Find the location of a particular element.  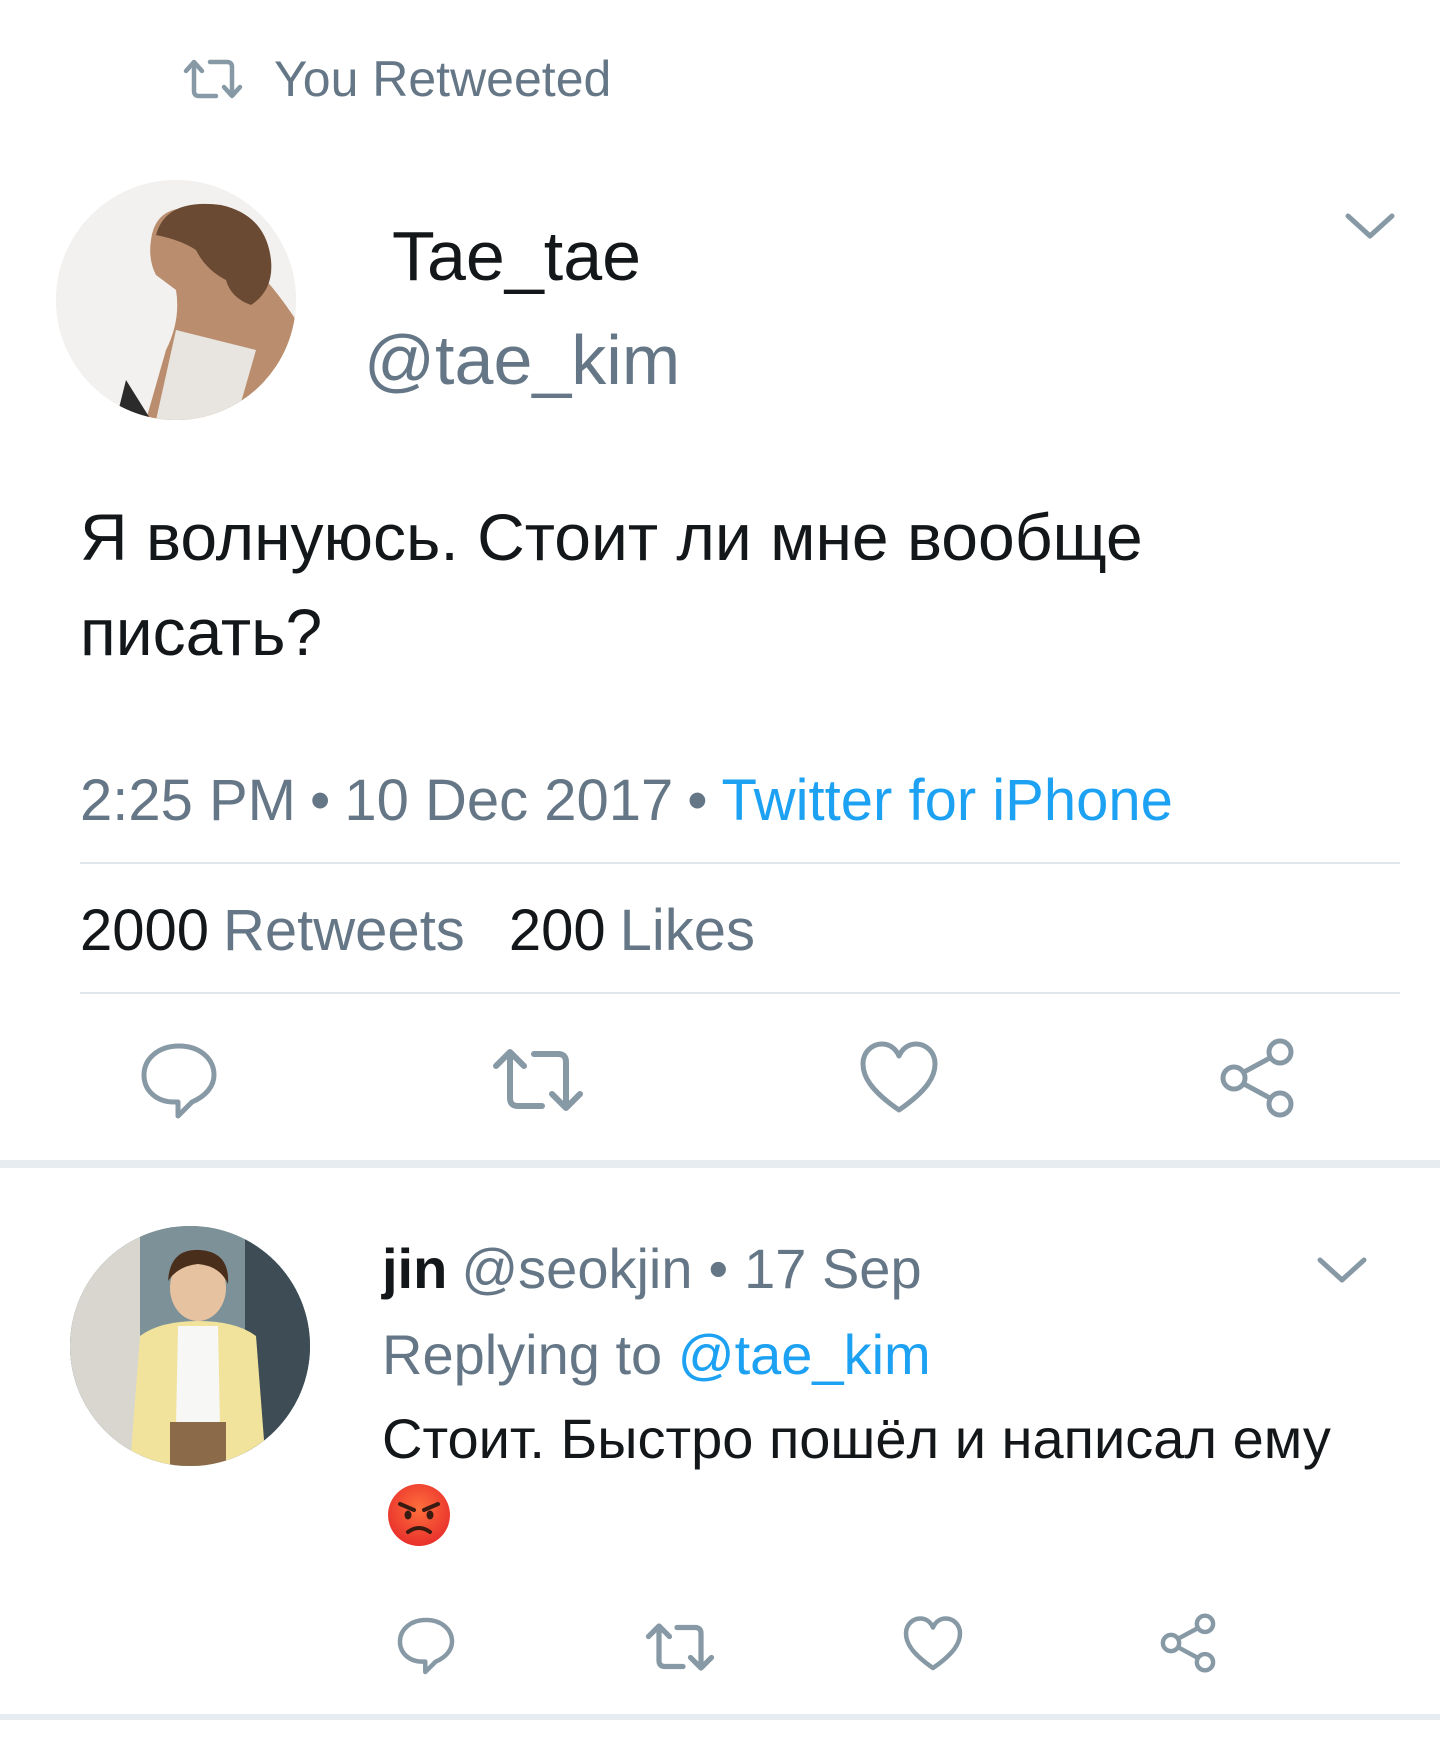

likes-stat: 200 Likes is located at coordinates (632, 930).